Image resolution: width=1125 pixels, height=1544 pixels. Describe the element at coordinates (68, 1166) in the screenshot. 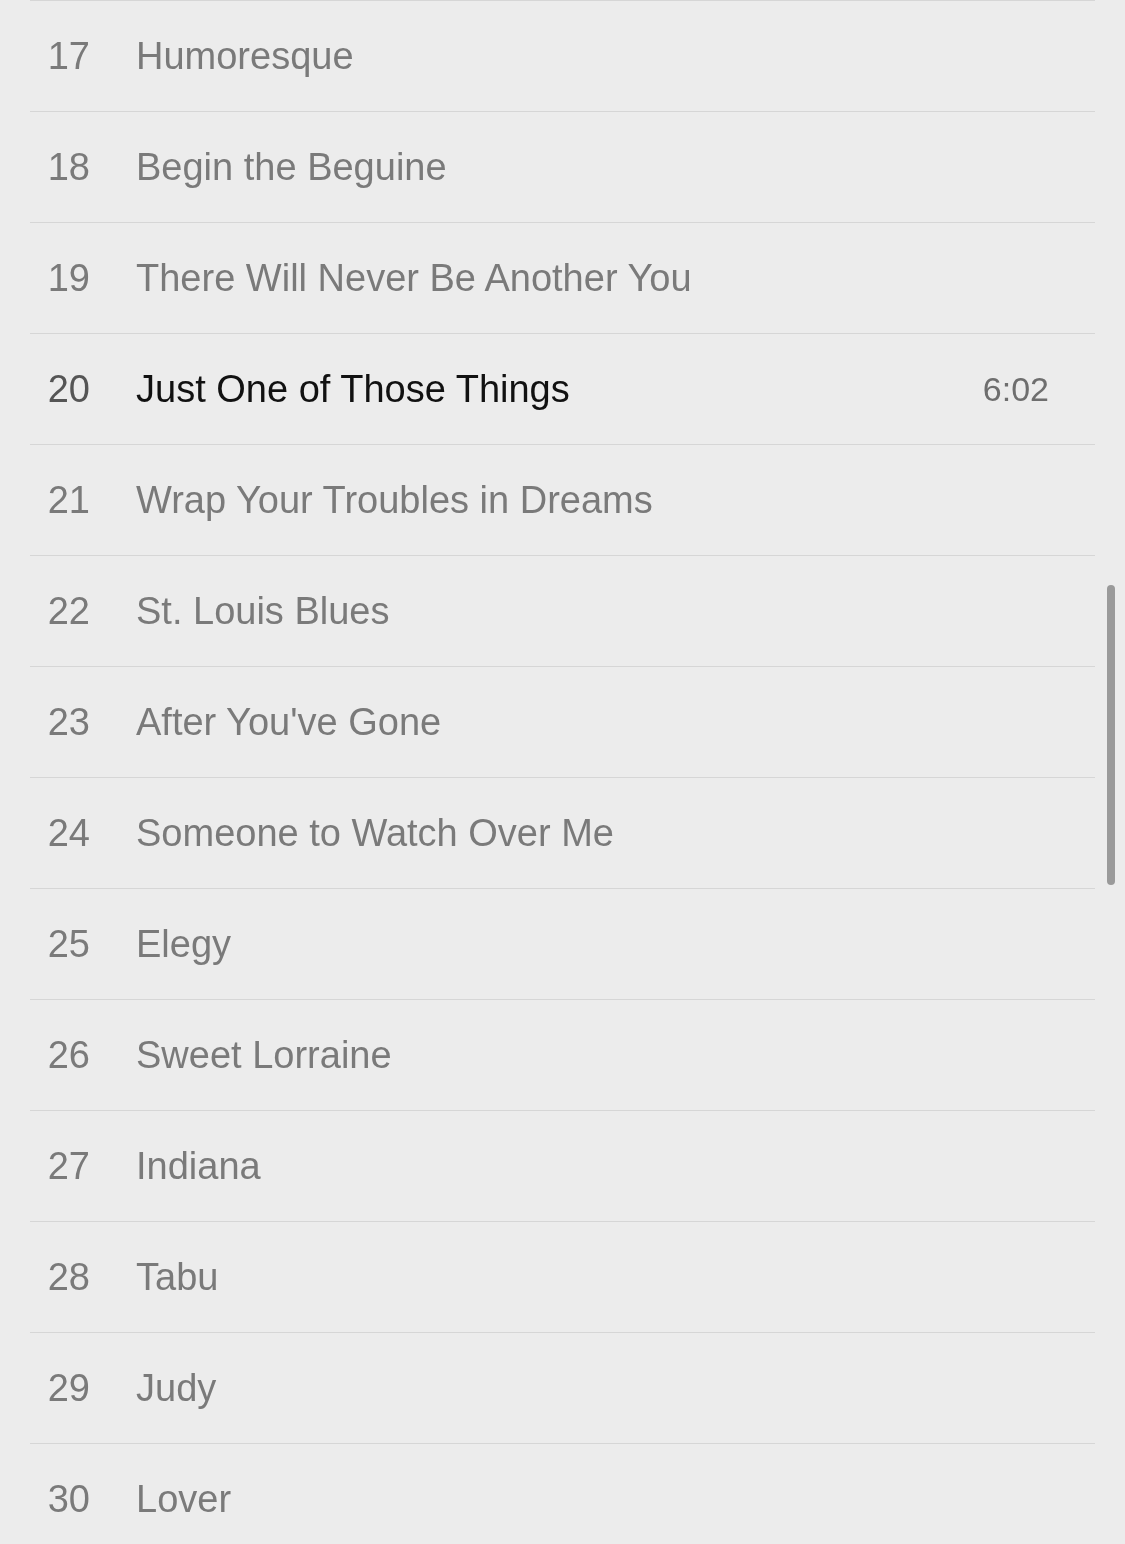

I see `track-number: 27` at that location.